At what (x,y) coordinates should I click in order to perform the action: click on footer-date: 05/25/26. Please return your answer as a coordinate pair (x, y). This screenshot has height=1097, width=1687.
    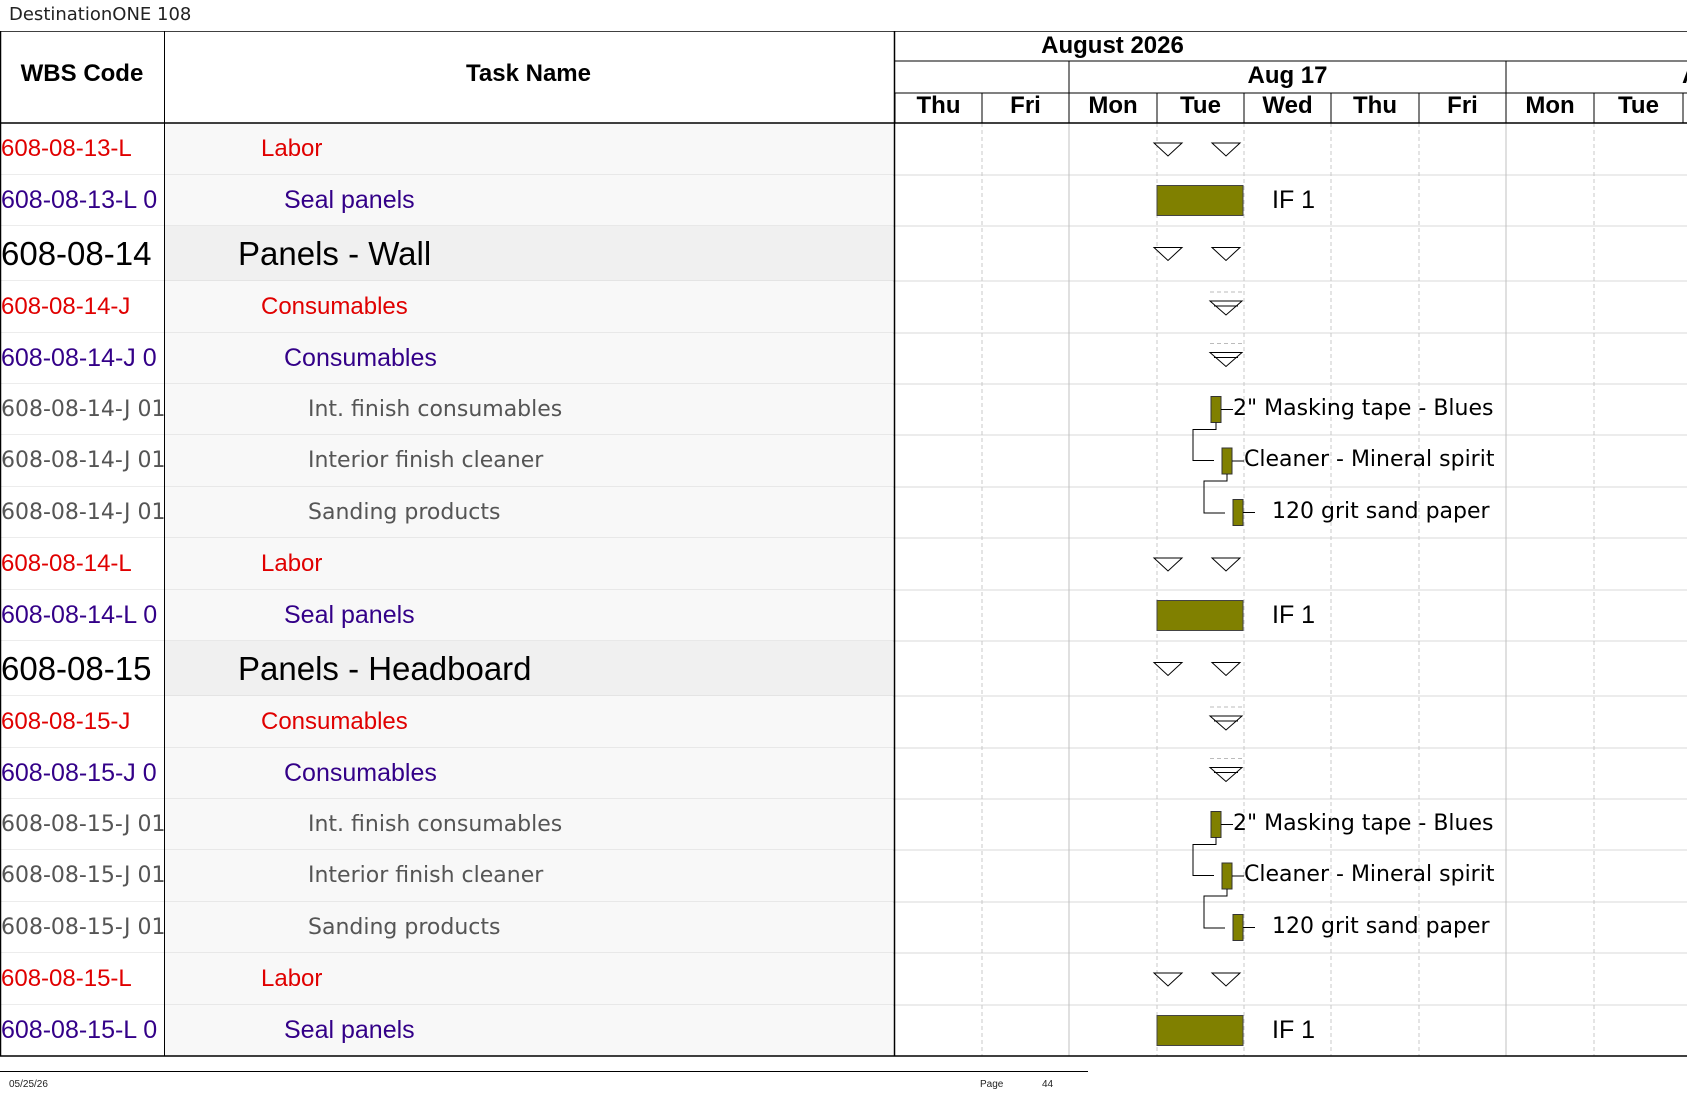
    Looking at the image, I should click on (28, 1084).